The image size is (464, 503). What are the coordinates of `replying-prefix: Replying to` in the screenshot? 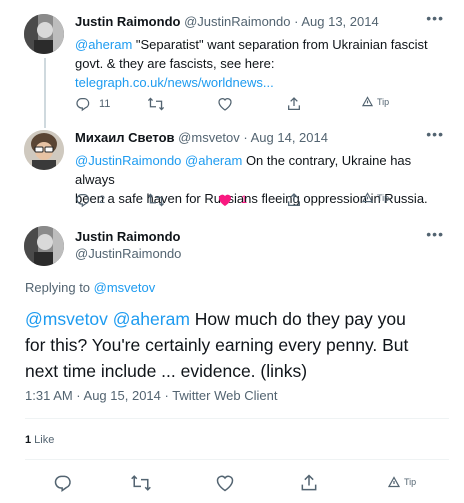 It's located at (59, 287).